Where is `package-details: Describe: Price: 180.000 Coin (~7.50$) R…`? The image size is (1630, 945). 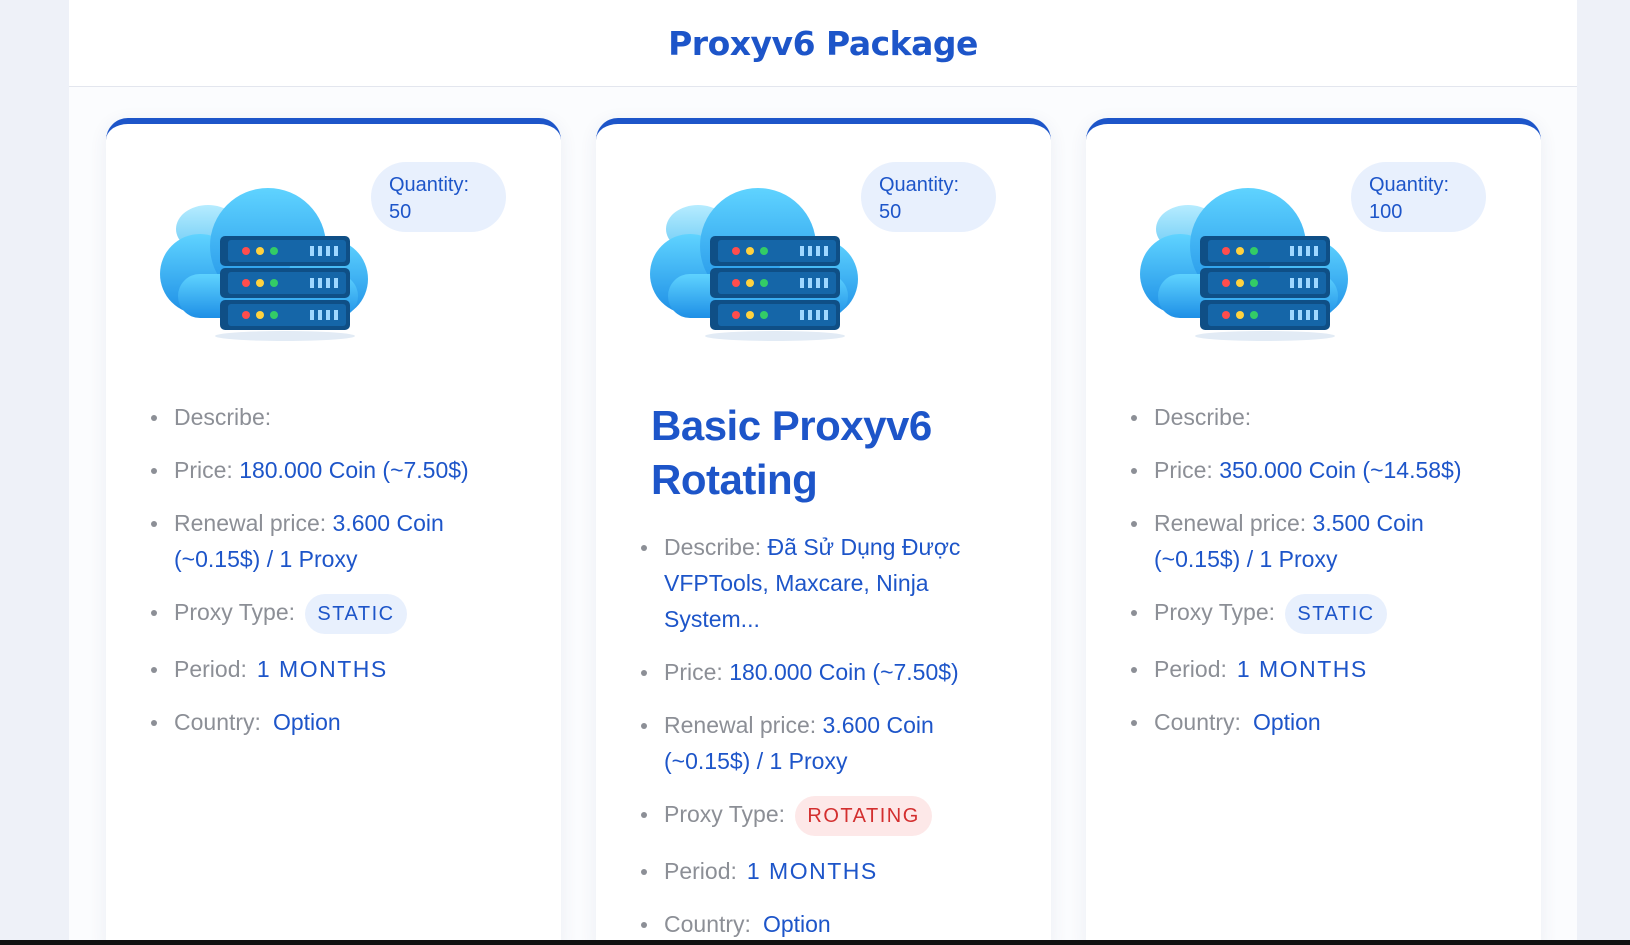 package-details: Describe: Price: 180.000 Coin (~7.50$) R… is located at coordinates (337, 578).